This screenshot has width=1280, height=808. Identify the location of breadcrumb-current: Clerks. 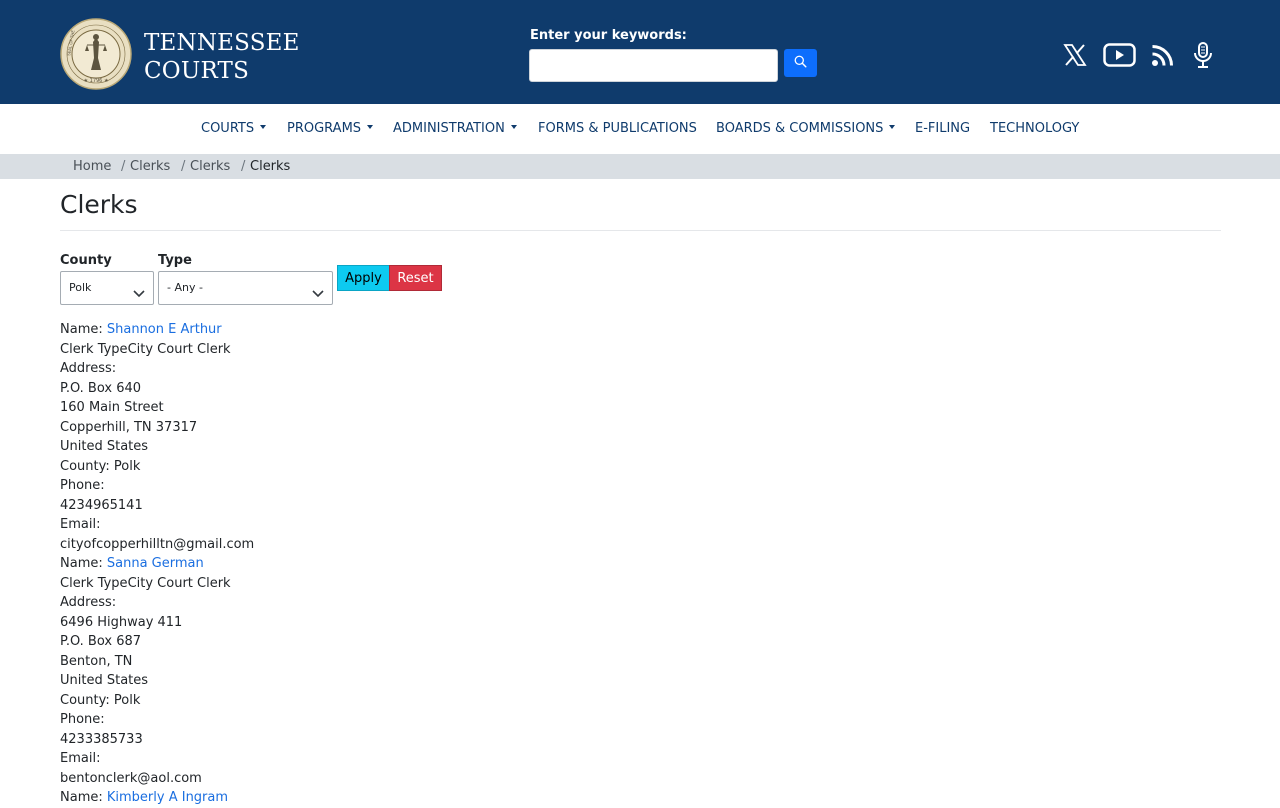
(270, 166).